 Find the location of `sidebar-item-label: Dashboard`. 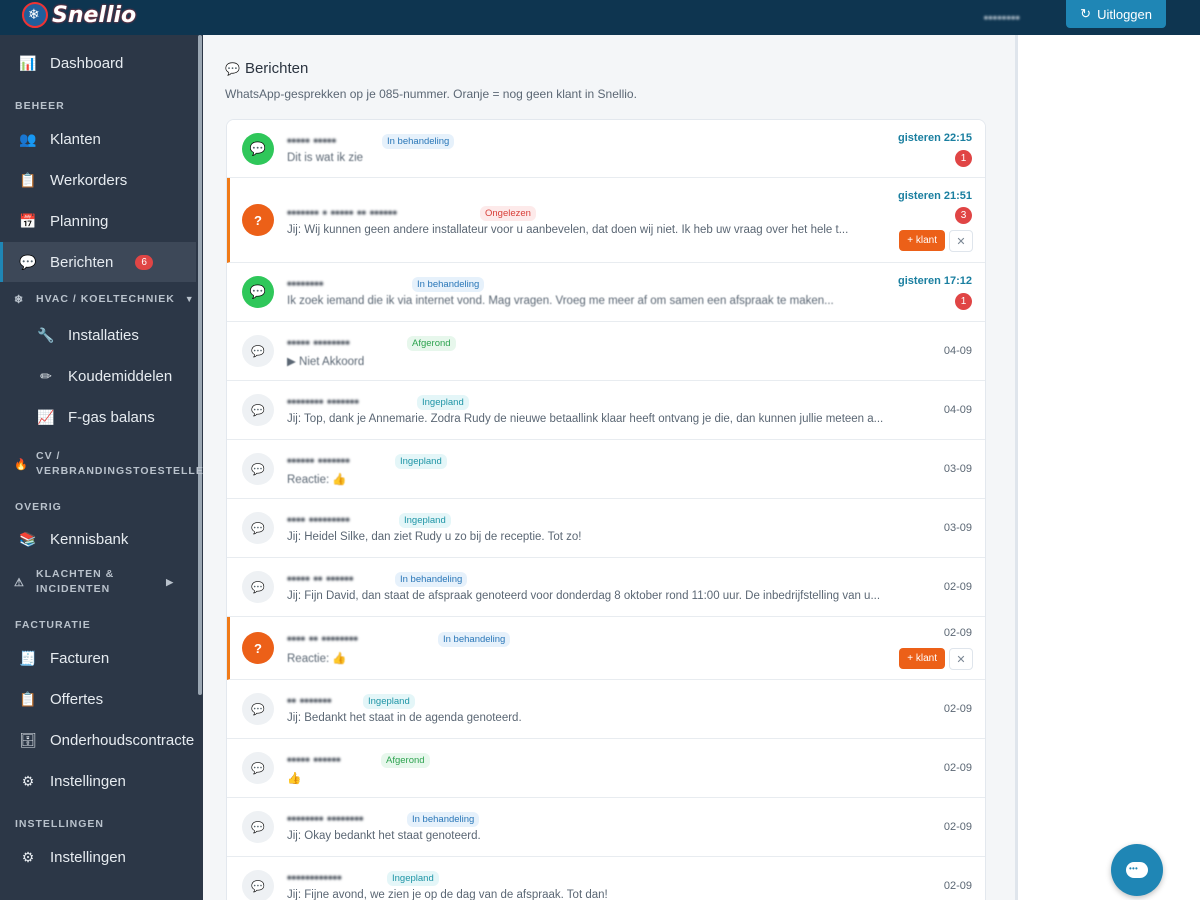

sidebar-item-label: Dashboard is located at coordinates (87, 63).